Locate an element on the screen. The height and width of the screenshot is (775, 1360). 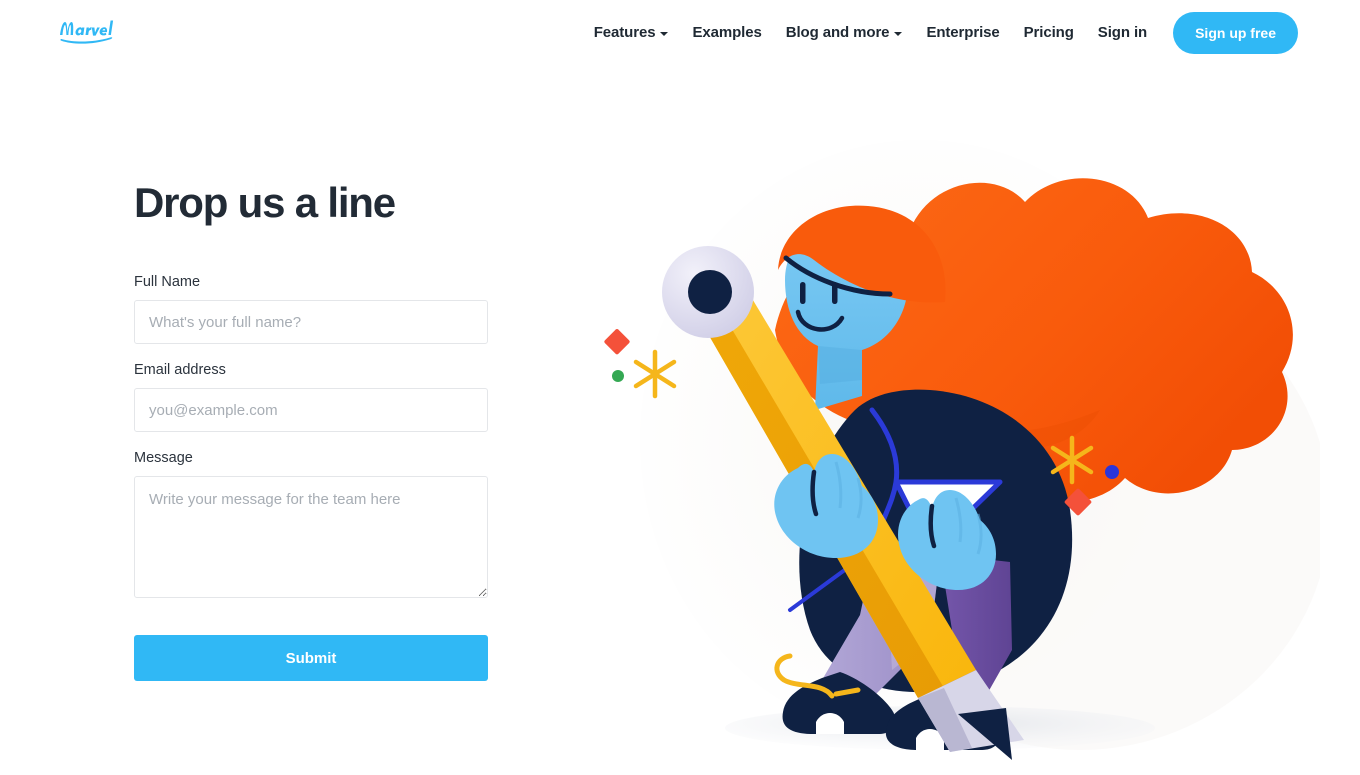
field-message: Message is located at coordinates (311, 526).